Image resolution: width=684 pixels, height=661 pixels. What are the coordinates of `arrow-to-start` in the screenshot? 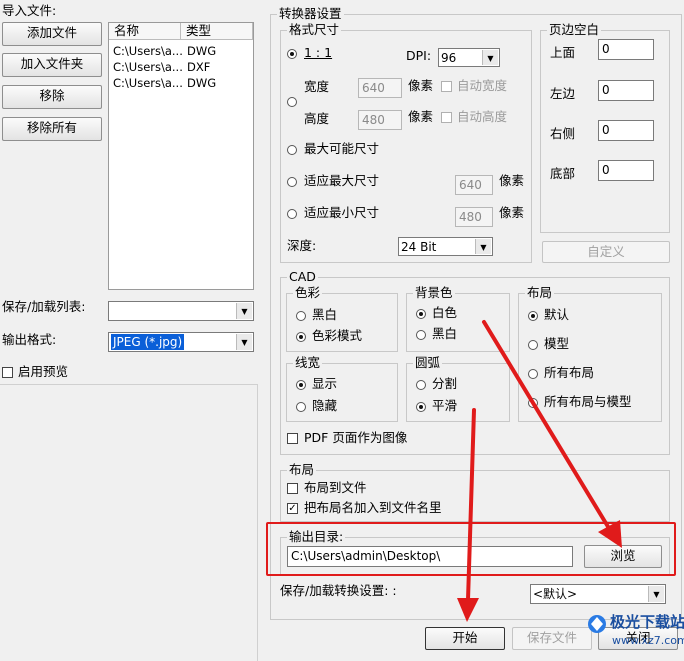 It's located at (468, 515).